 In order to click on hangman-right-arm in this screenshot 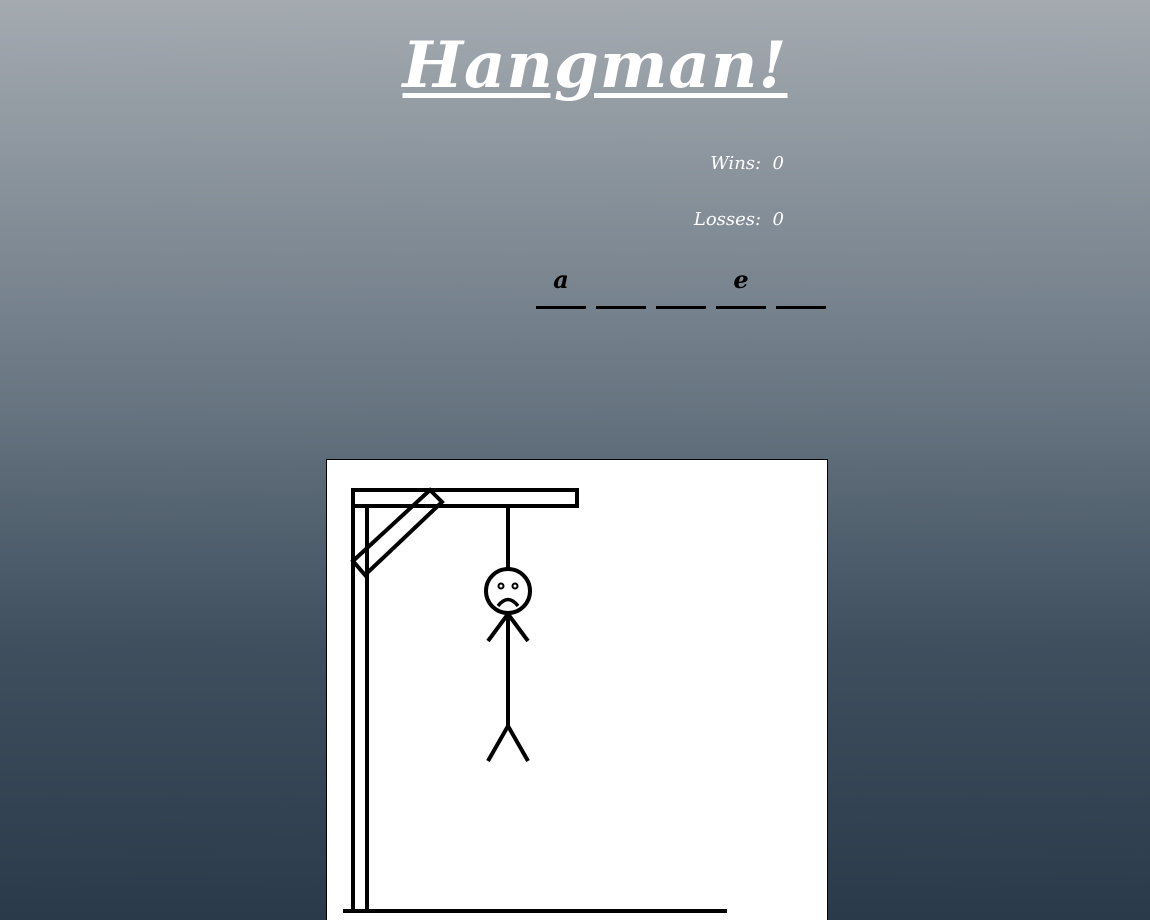, I will do `click(518, 627)`.